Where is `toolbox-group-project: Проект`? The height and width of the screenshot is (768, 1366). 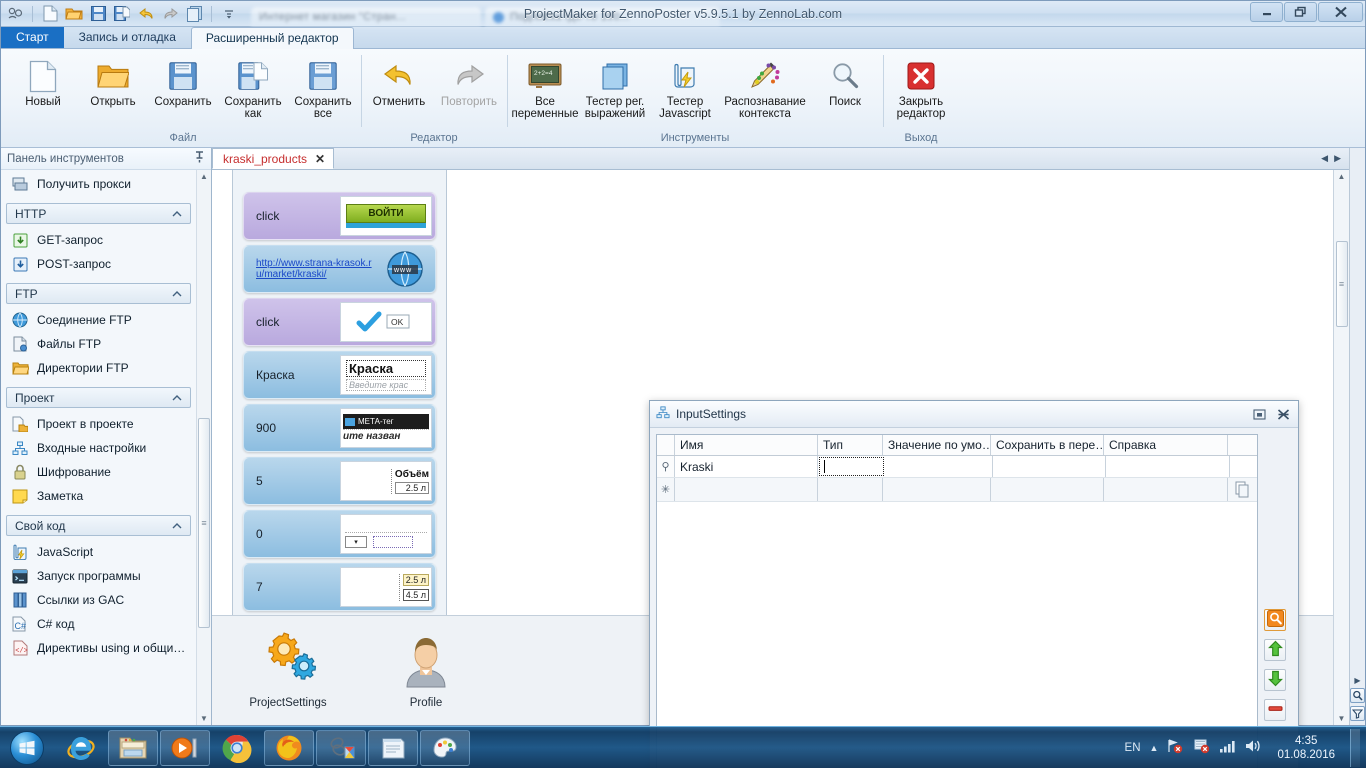
toolbox-group-project: Проект is located at coordinates (98, 397).